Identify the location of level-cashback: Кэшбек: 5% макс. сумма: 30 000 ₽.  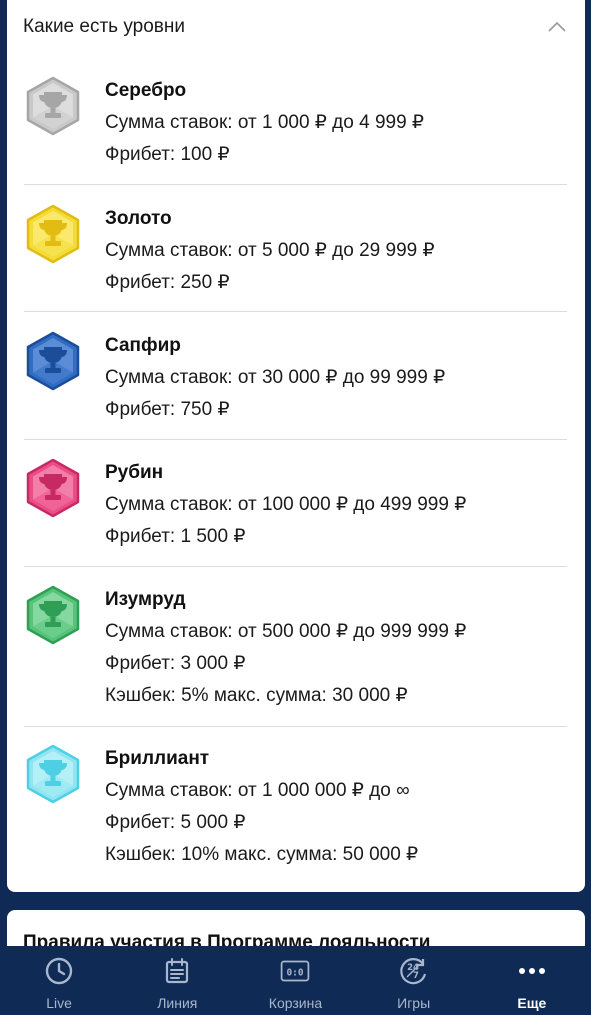
(256, 695).